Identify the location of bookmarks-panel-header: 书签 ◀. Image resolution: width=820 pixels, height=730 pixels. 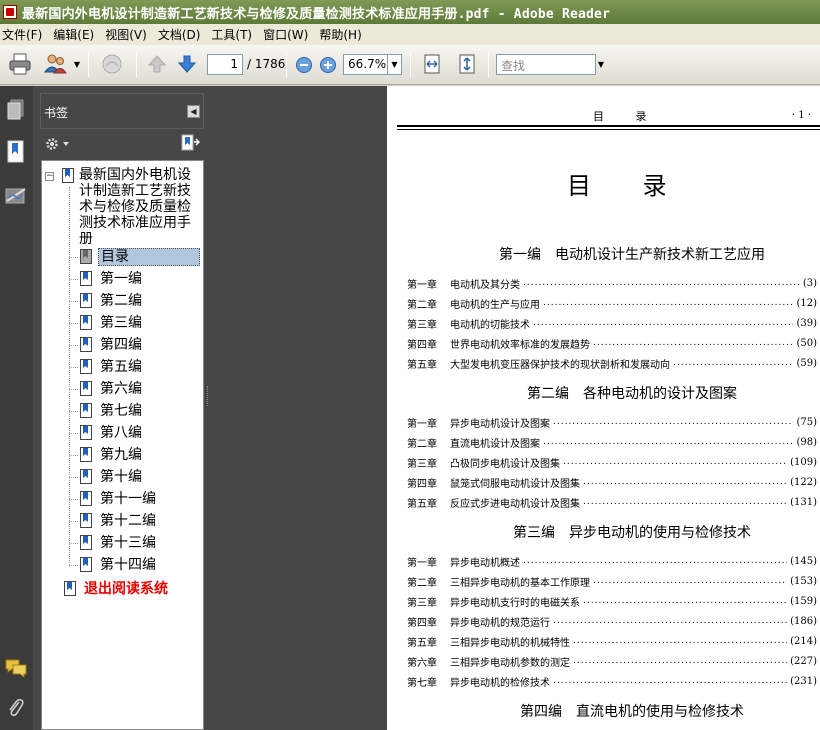
(122, 111).